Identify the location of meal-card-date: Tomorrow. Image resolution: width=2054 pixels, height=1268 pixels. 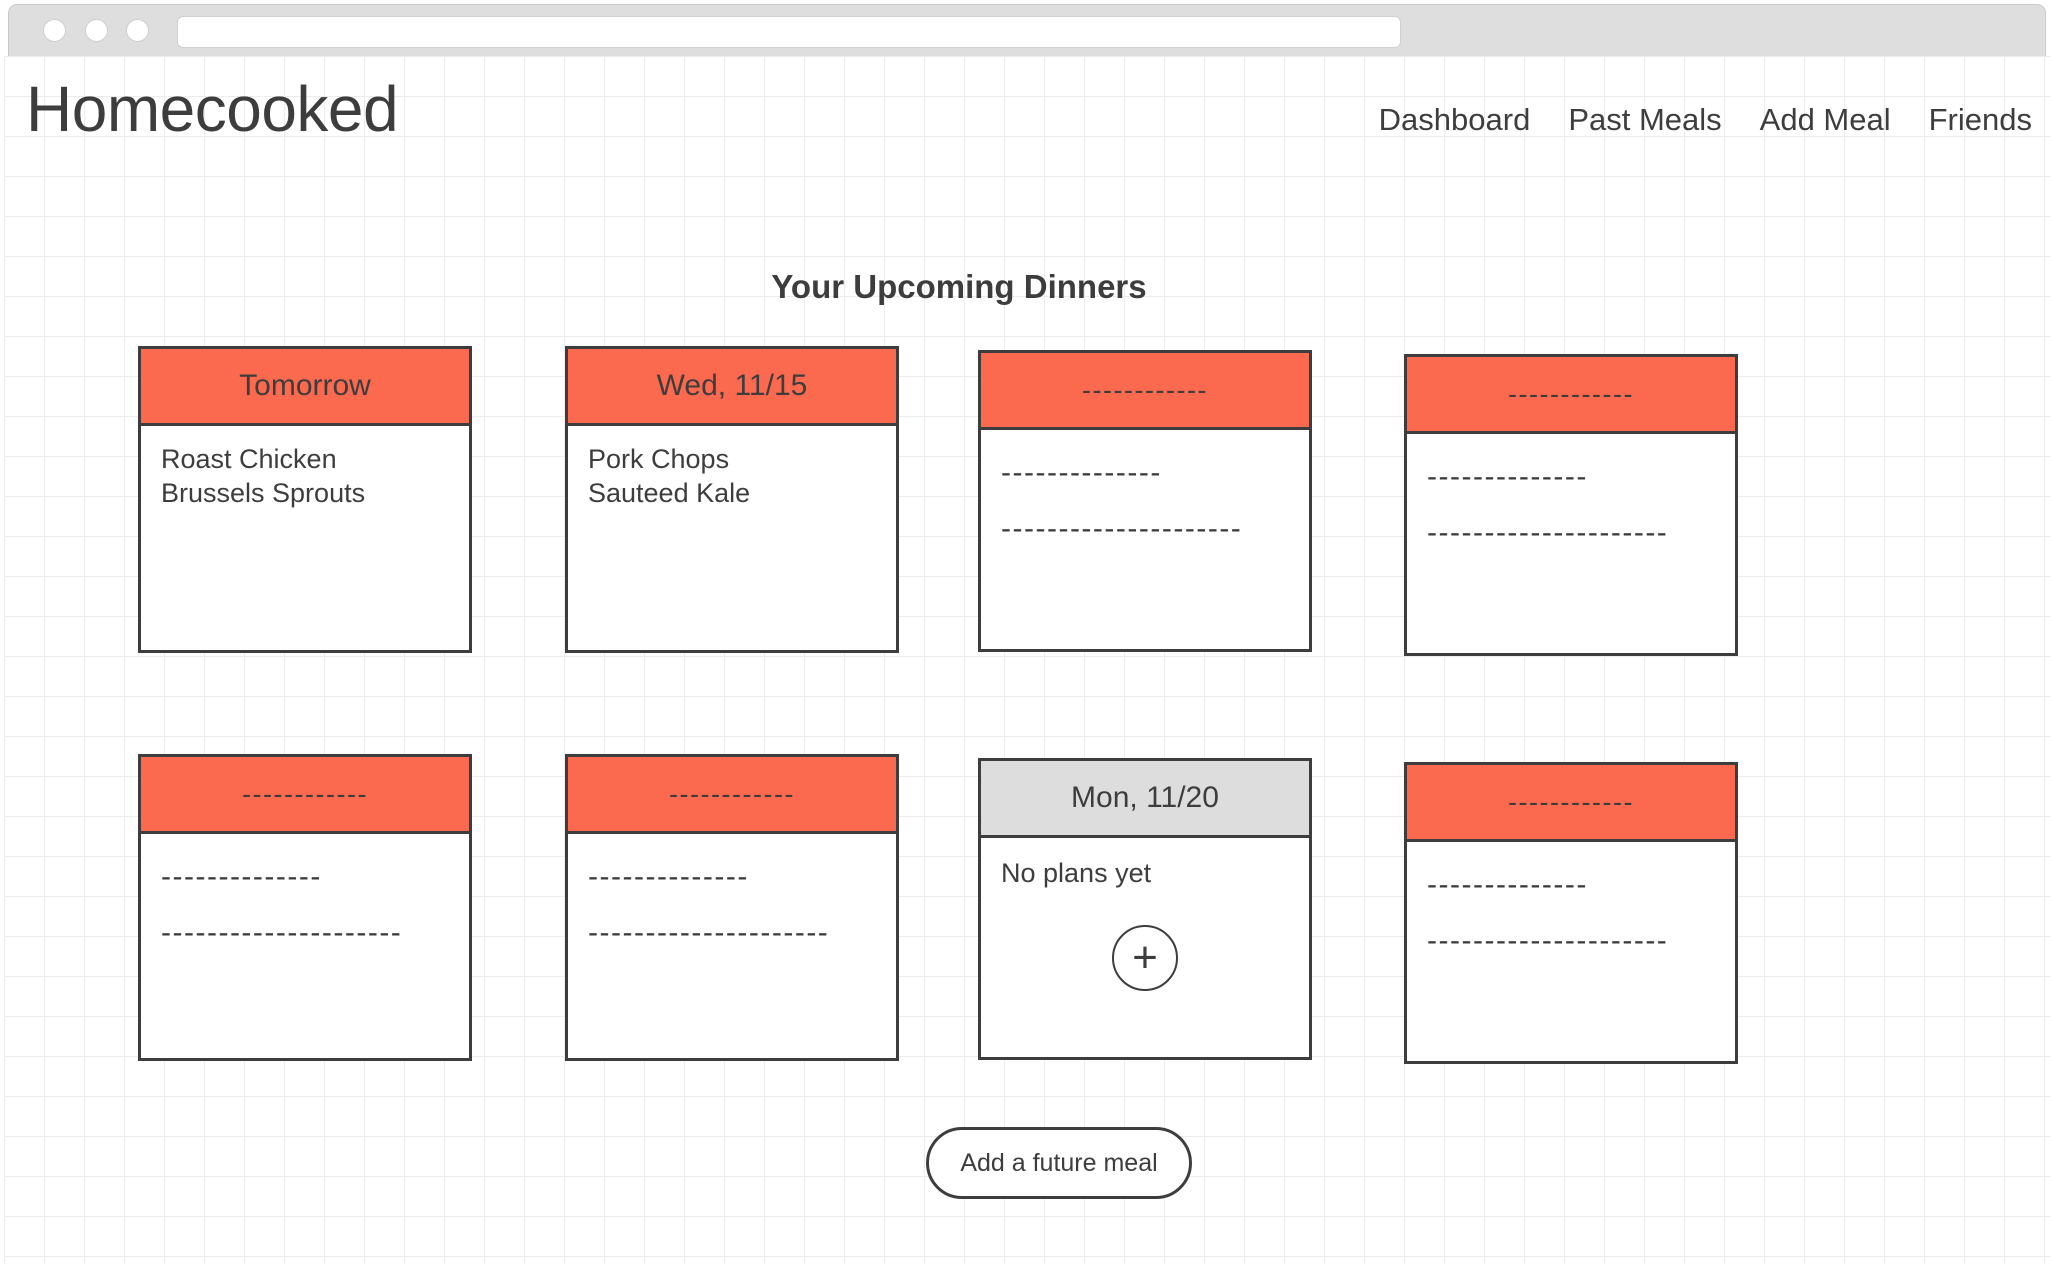
(305, 385).